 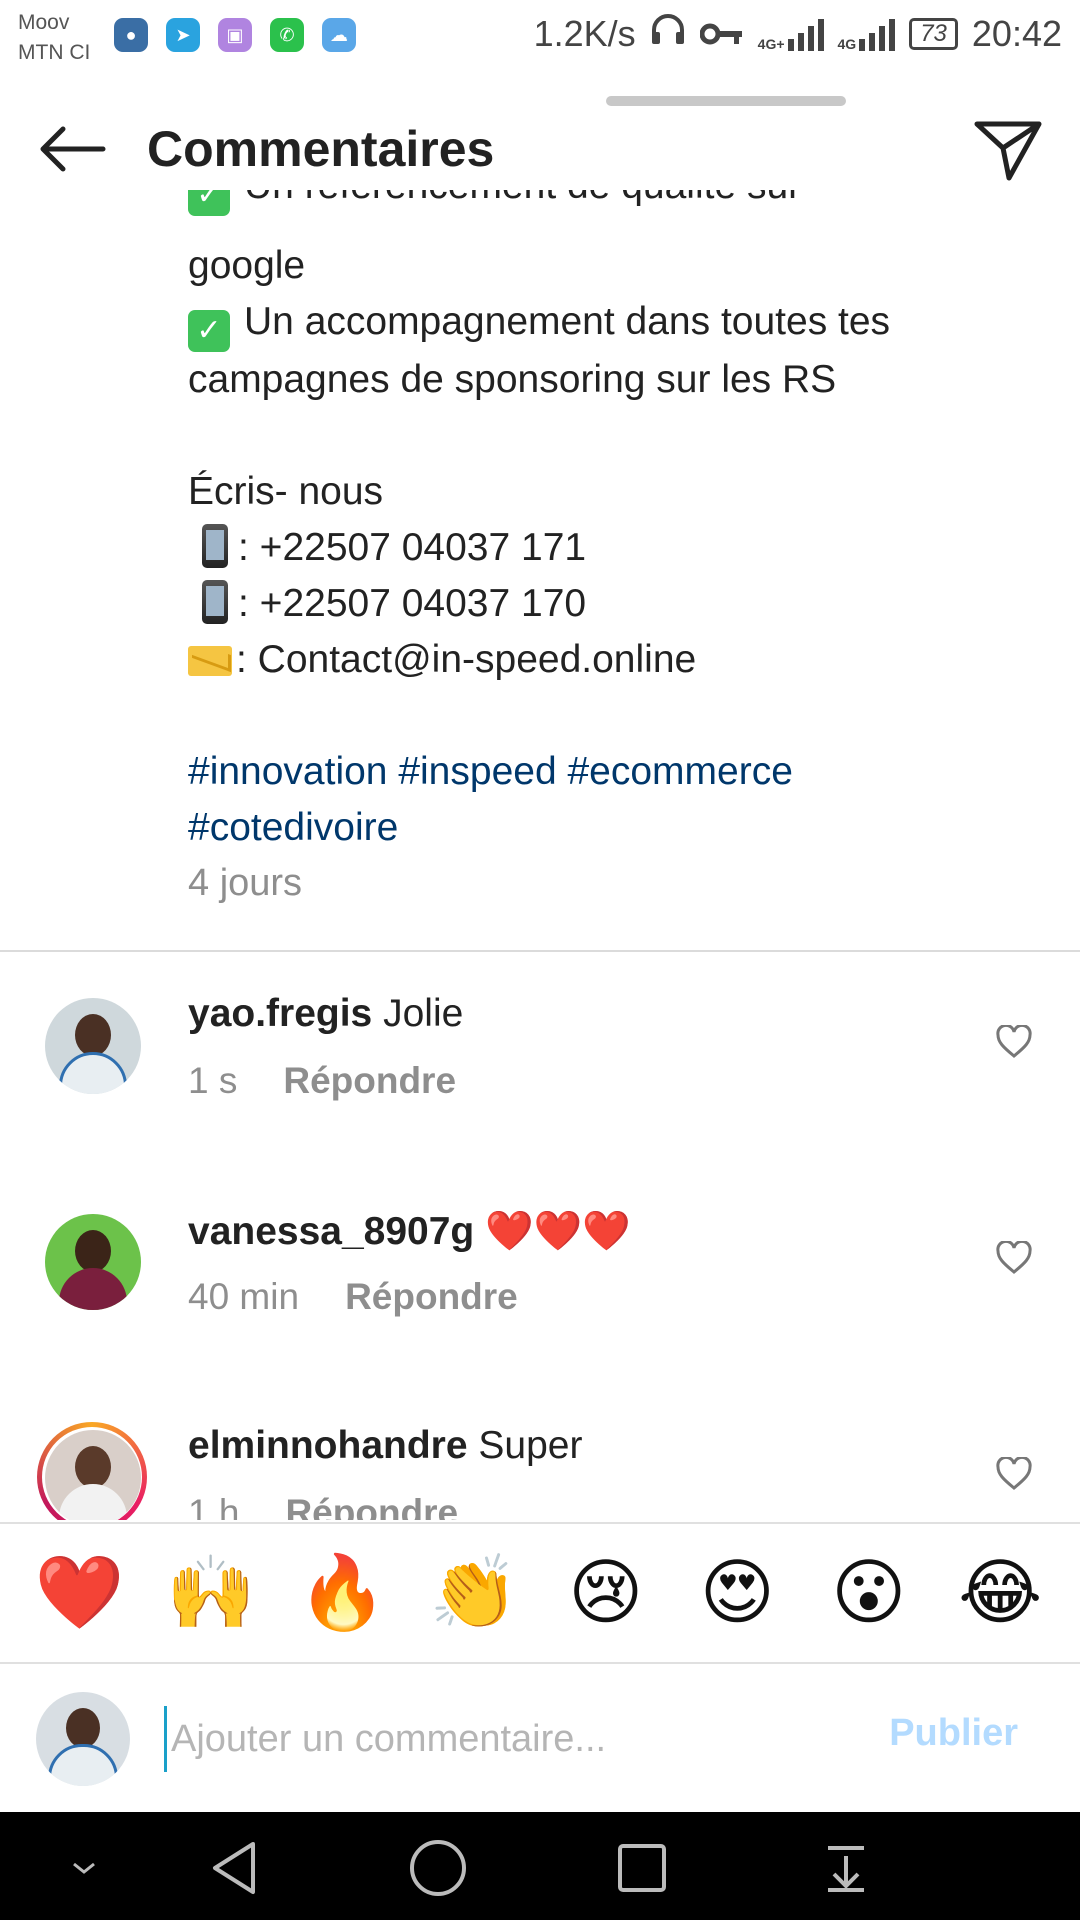 What do you see at coordinates (466, 659) in the screenshot?
I see `contact-email: : Contact@in-speed.online` at bounding box center [466, 659].